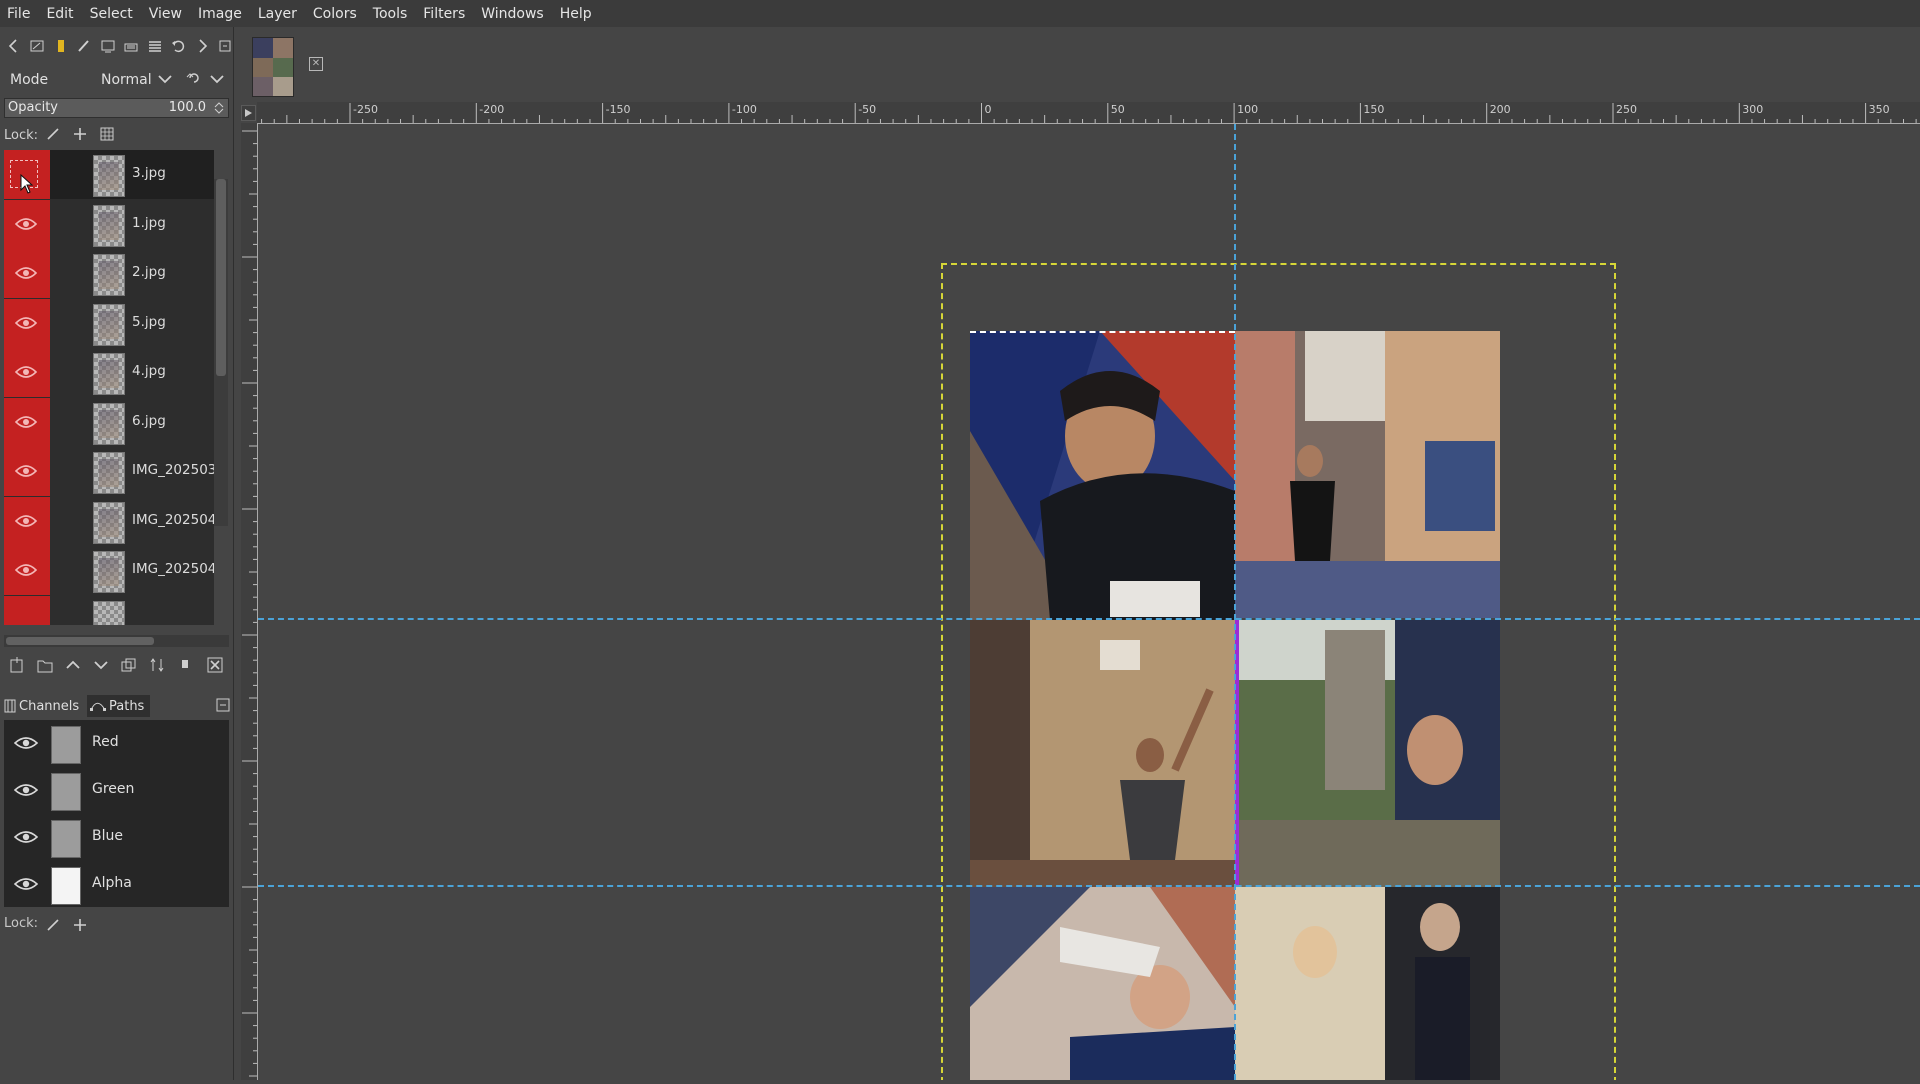 The height and width of the screenshot is (1084, 1920). I want to click on layer-row: IMG_202503, so click(109, 471).